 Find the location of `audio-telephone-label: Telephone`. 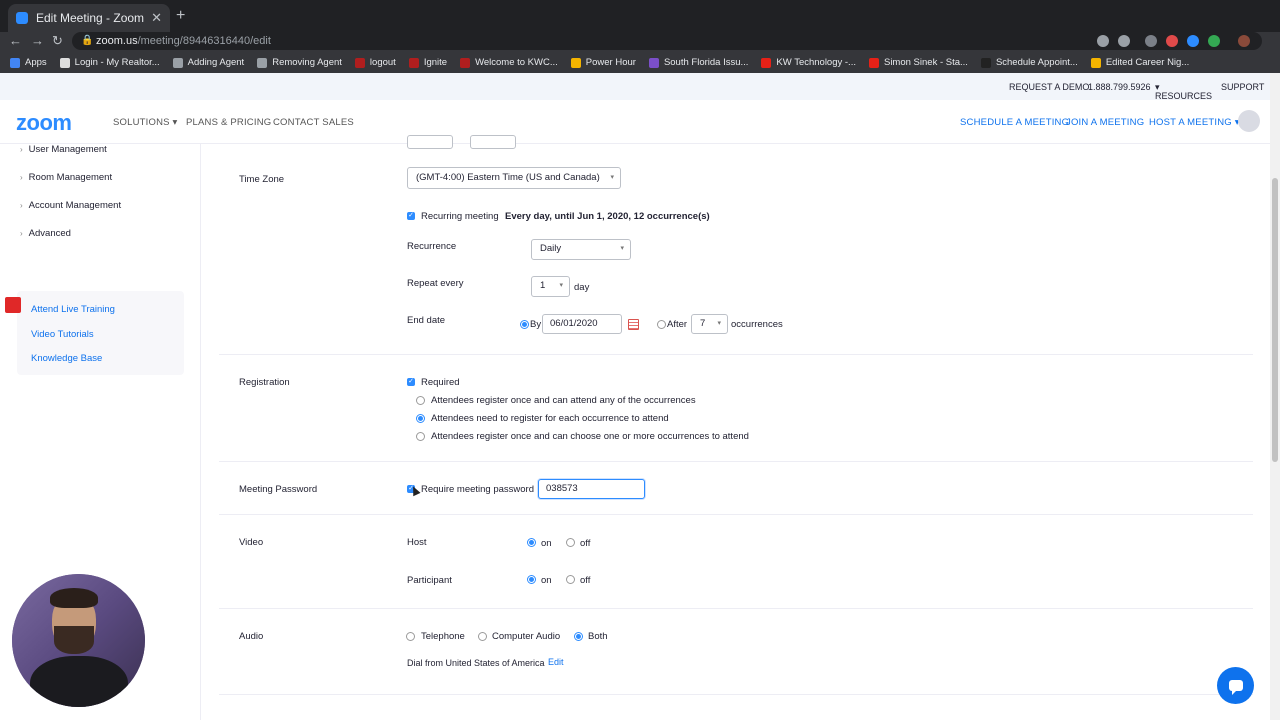

audio-telephone-label: Telephone is located at coordinates (443, 636).